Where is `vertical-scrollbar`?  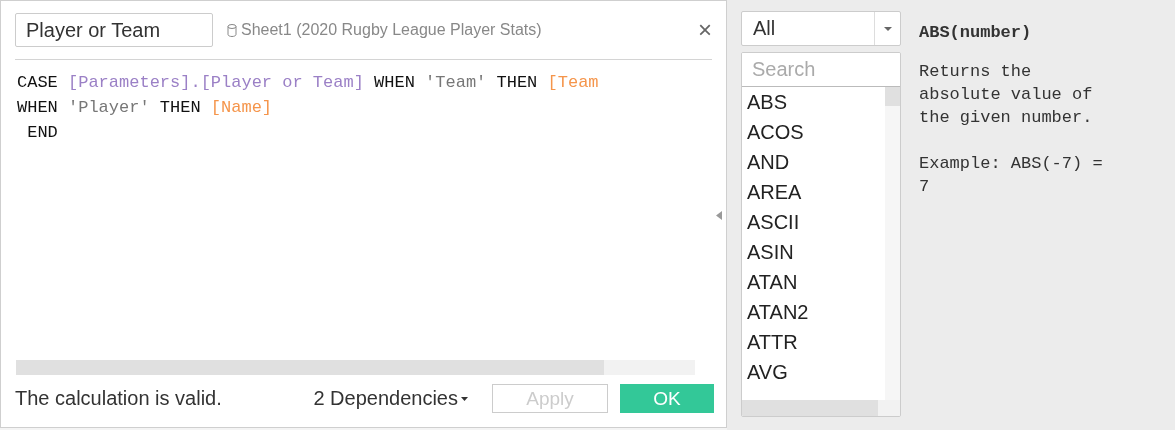
vertical-scrollbar is located at coordinates (892, 243).